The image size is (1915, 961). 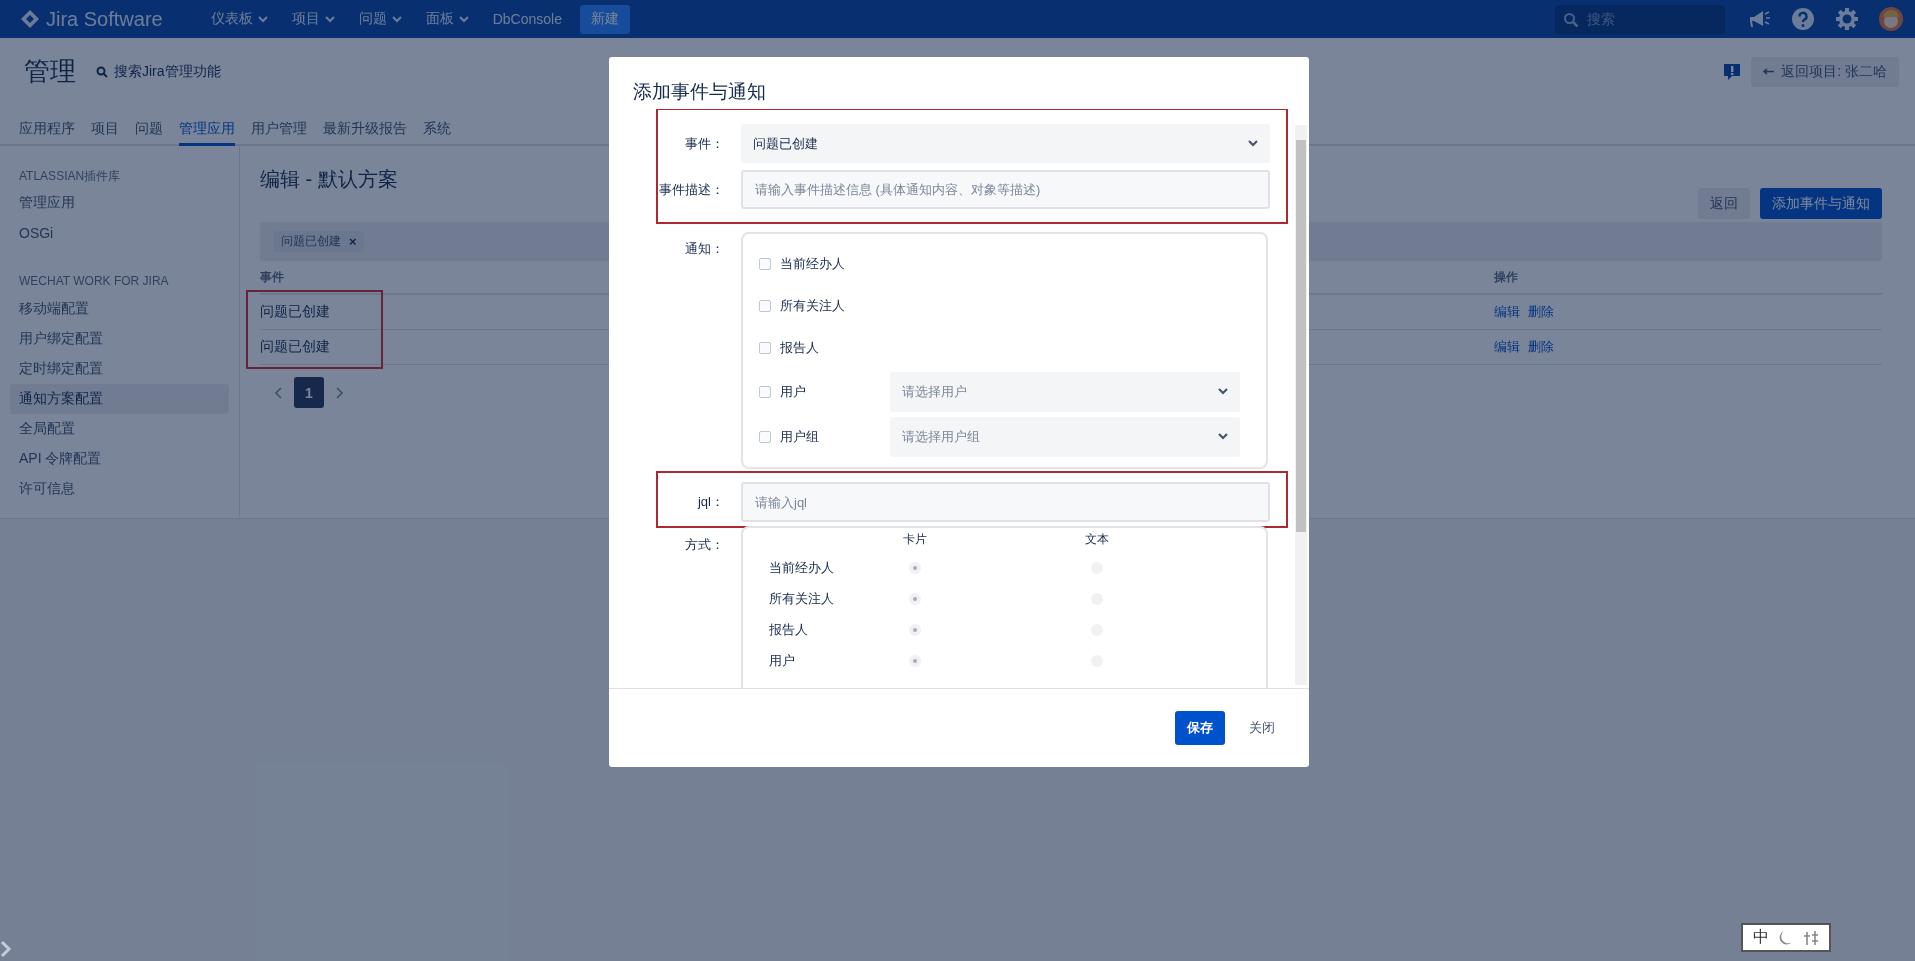 What do you see at coordinates (1688, 277) in the screenshot?
I see `column-header: 操作` at bounding box center [1688, 277].